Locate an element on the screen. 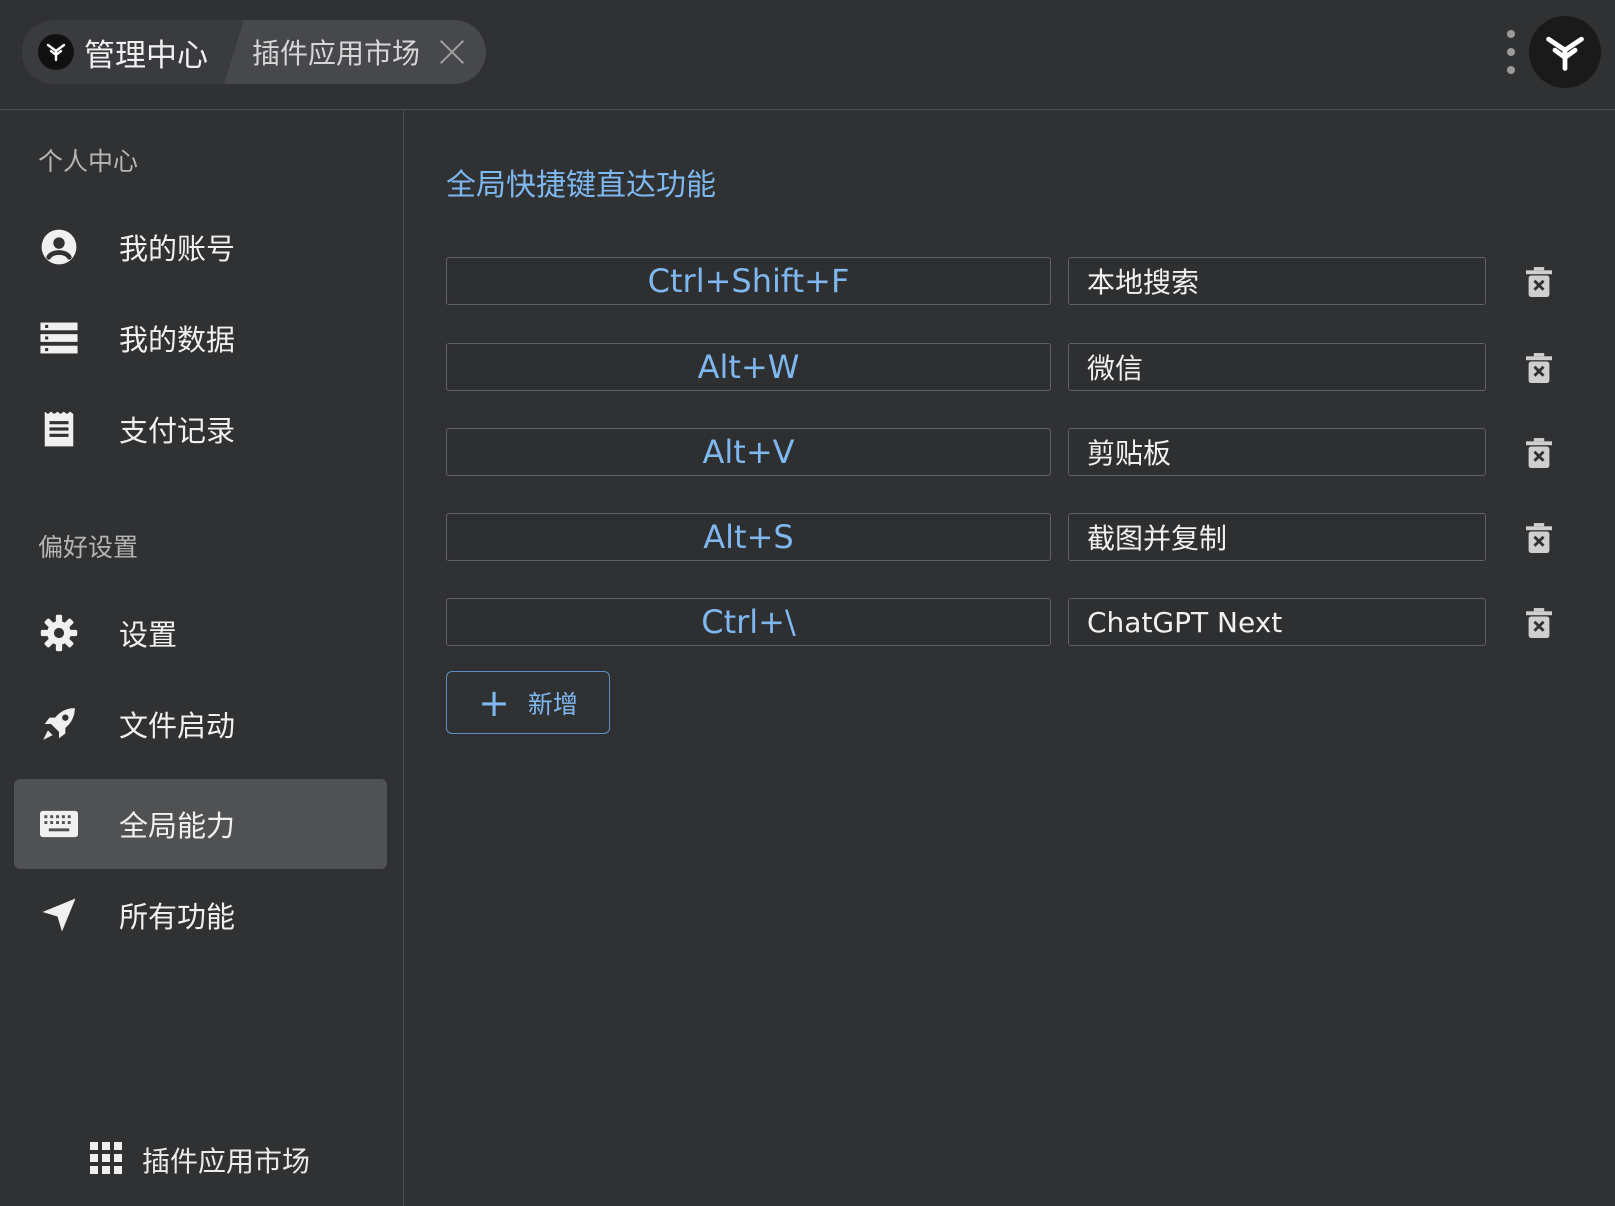 This screenshot has width=1615, height=1206. shortcut-keys-input: Alt+V is located at coordinates (748, 452).